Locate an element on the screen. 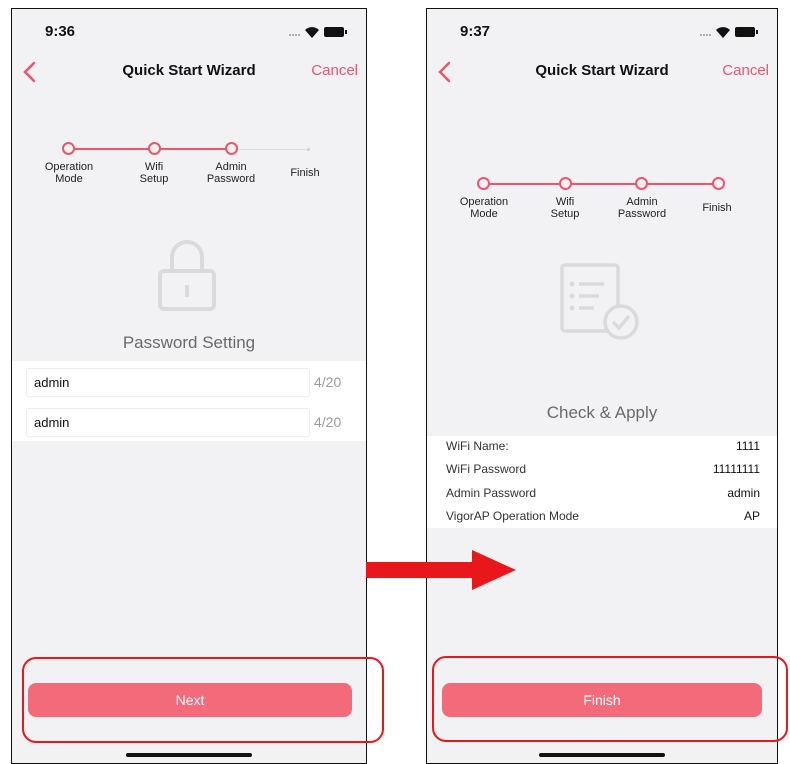 This screenshot has width=790, height=764. summary-label: WiFi Password is located at coordinates (486, 469).